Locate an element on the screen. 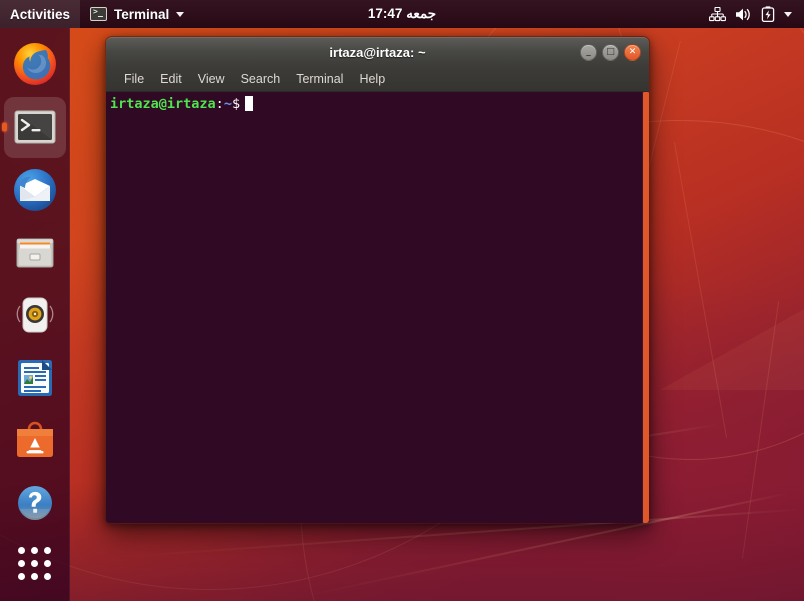  firefox-icon is located at coordinates (35, 64).